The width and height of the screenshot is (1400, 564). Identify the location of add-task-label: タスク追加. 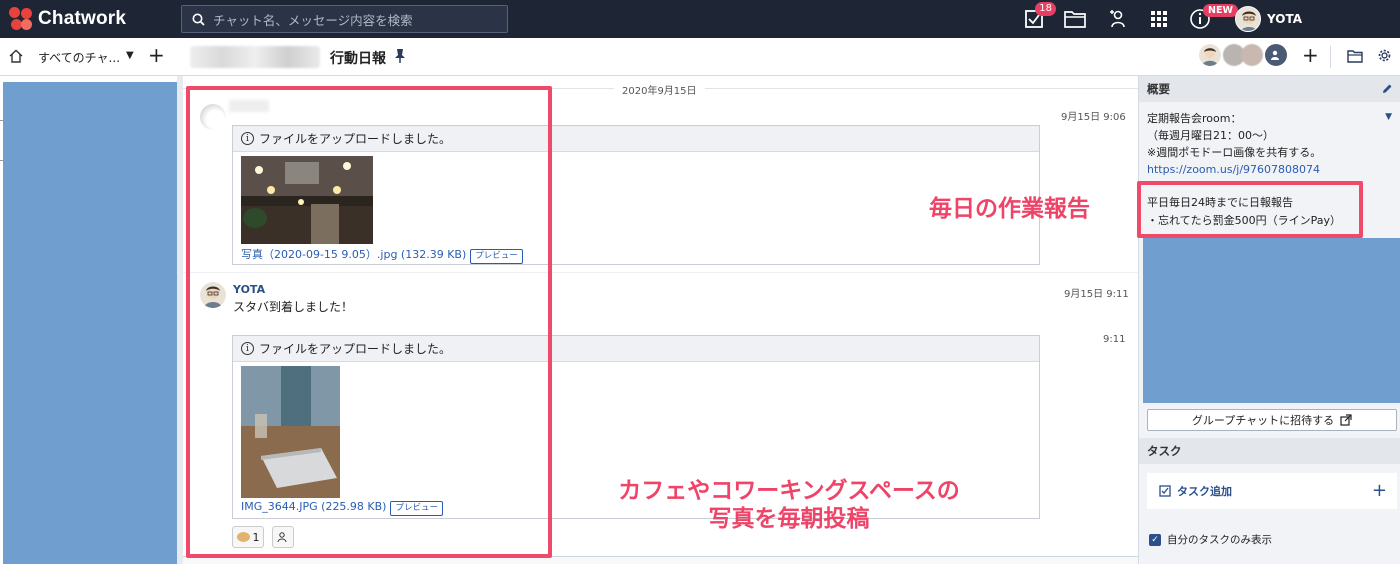
(1204, 491).